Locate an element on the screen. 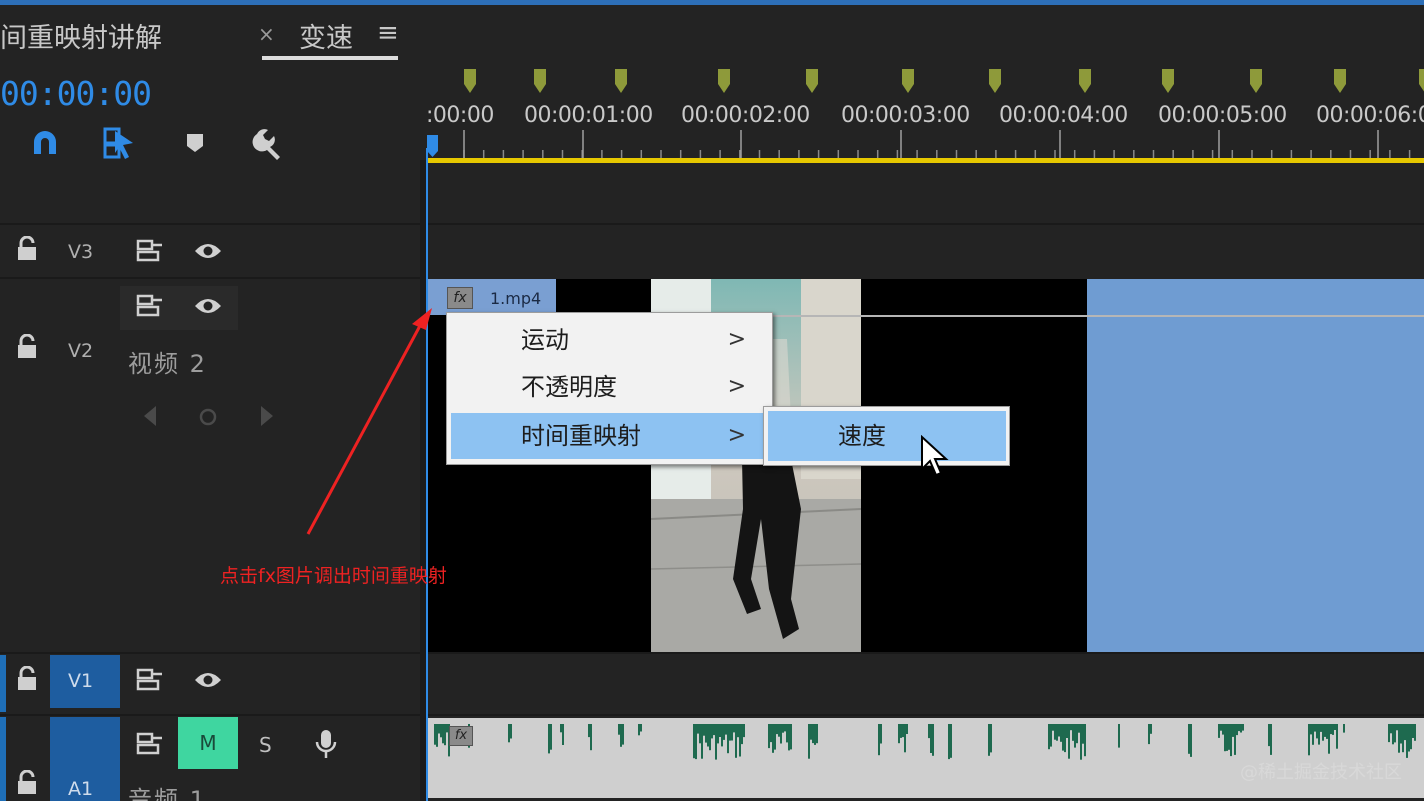 This screenshot has width=1424, height=801. snap-magnet-icon is located at coordinates (45, 143).